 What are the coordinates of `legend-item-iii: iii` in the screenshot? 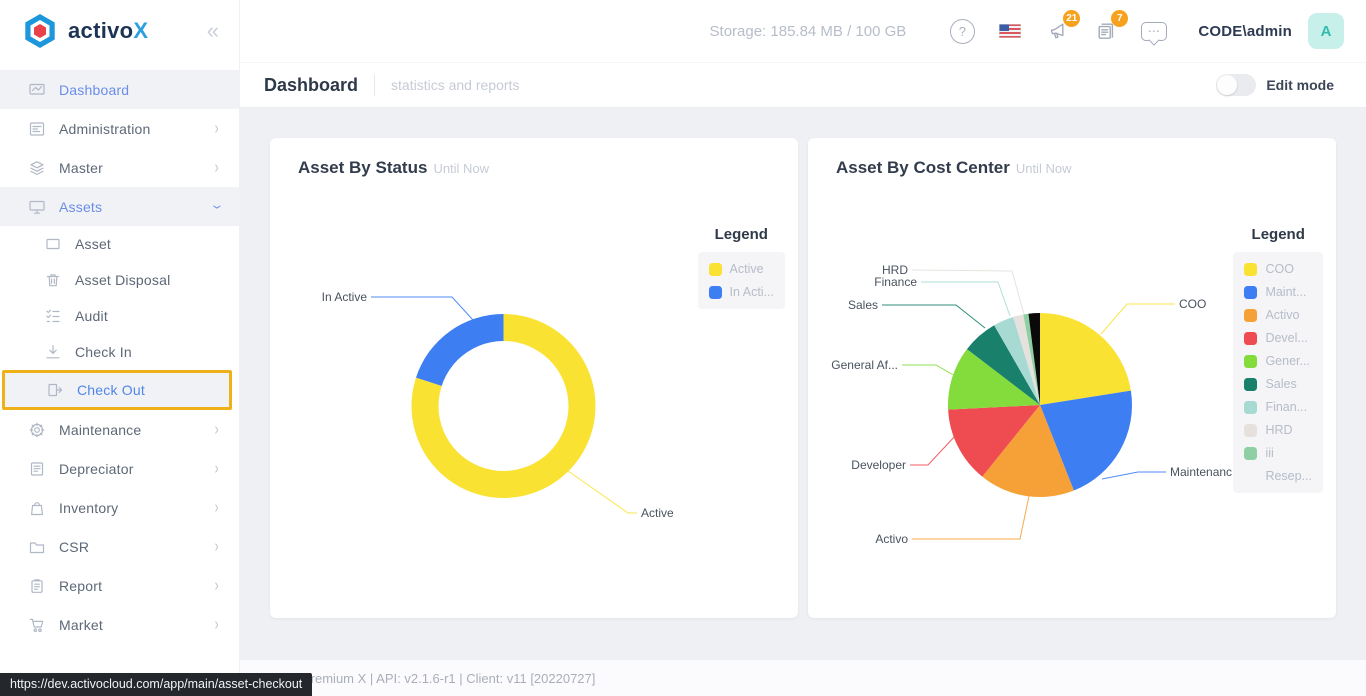 It's located at (1259, 453).